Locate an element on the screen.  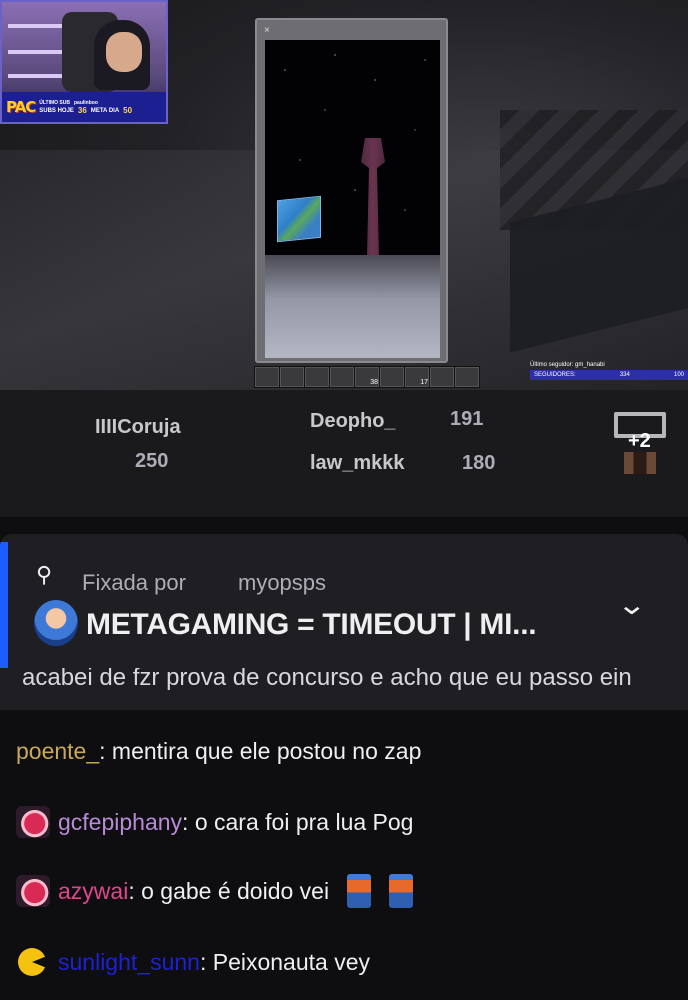
more-count: +2 is located at coordinates (639, 441).